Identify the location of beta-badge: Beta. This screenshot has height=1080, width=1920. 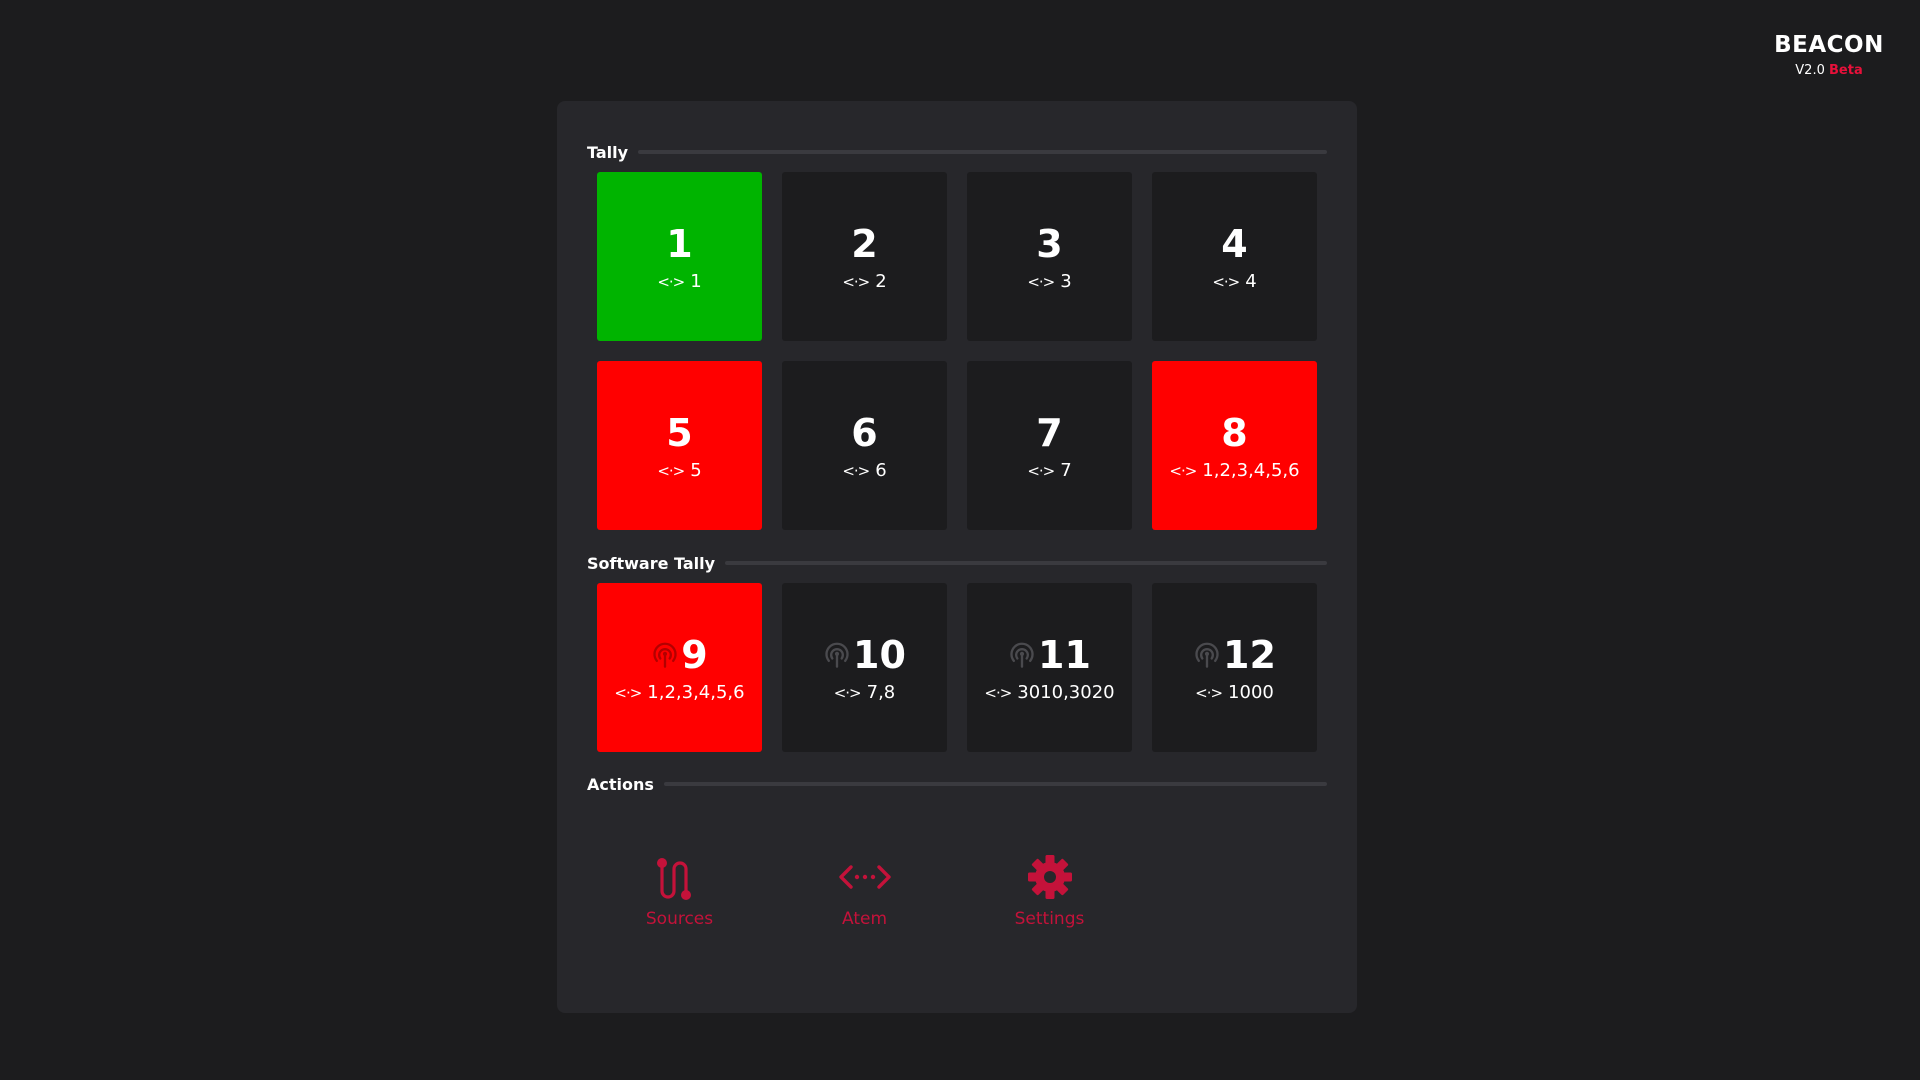
(1846, 70).